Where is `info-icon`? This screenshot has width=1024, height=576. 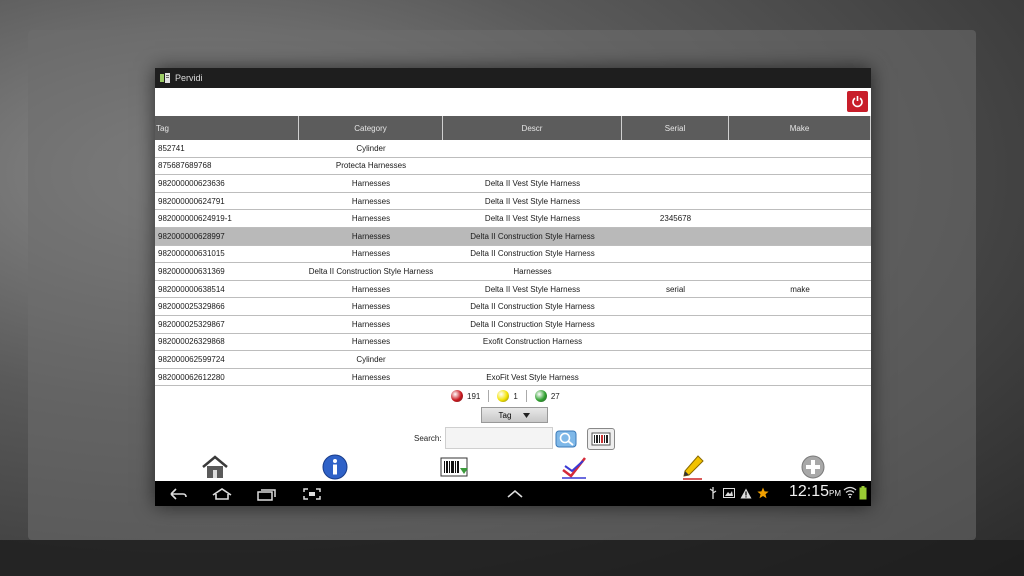
info-icon is located at coordinates (335, 467).